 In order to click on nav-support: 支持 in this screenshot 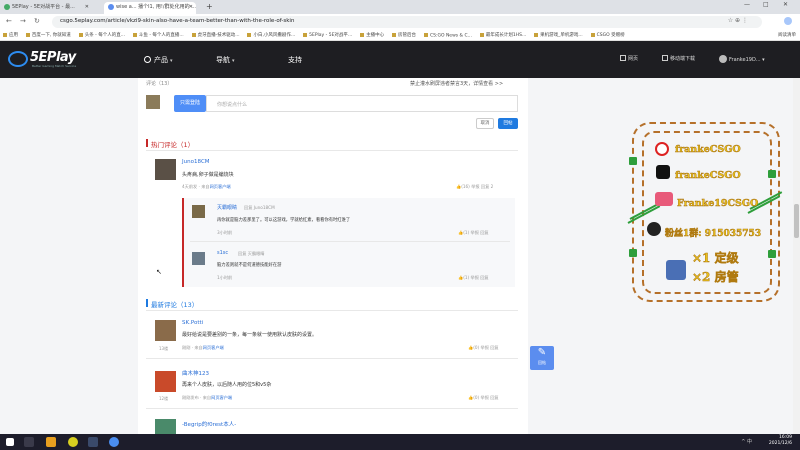, I will do `click(295, 60)`.